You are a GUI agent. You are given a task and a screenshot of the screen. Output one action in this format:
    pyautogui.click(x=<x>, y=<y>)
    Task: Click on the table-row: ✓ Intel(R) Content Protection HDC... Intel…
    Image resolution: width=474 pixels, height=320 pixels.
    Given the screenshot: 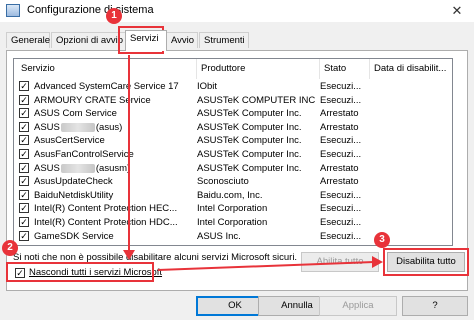 What is the action you would take?
    pyautogui.click(x=233, y=222)
    